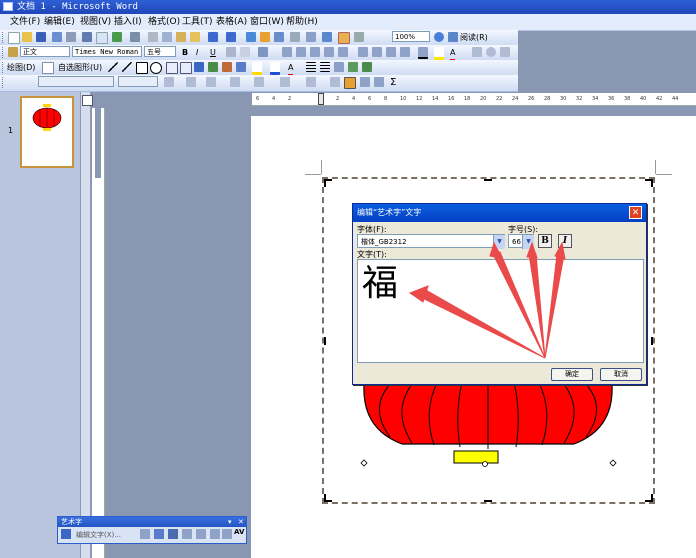 The height and width of the screenshot is (558, 696). What do you see at coordinates (487, 300) in the screenshot?
I see `annotation-arrows` at bounding box center [487, 300].